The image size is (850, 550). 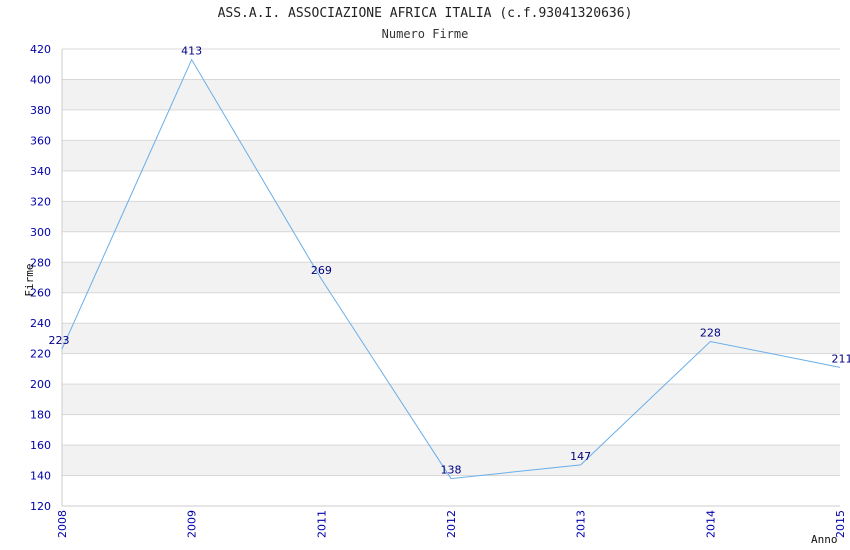 What do you see at coordinates (710, 524) in the screenshot?
I see `x-tick-label: 2014` at bounding box center [710, 524].